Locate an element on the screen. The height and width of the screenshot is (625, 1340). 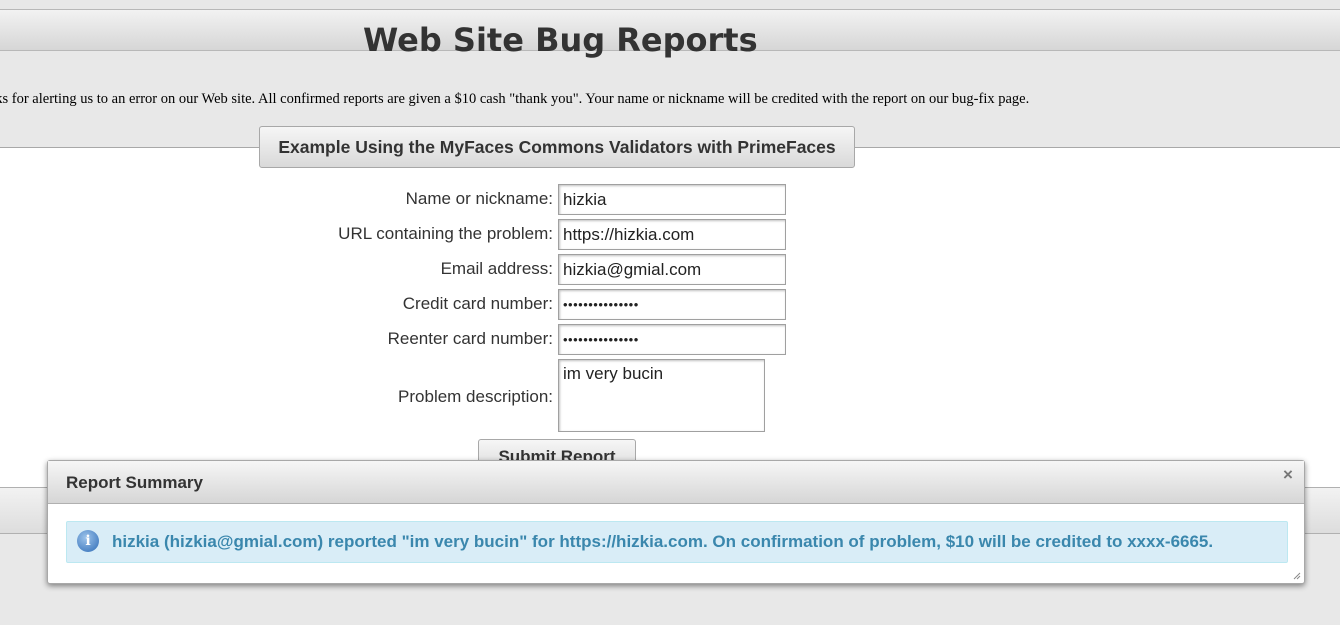
url-input is located at coordinates (672, 234).